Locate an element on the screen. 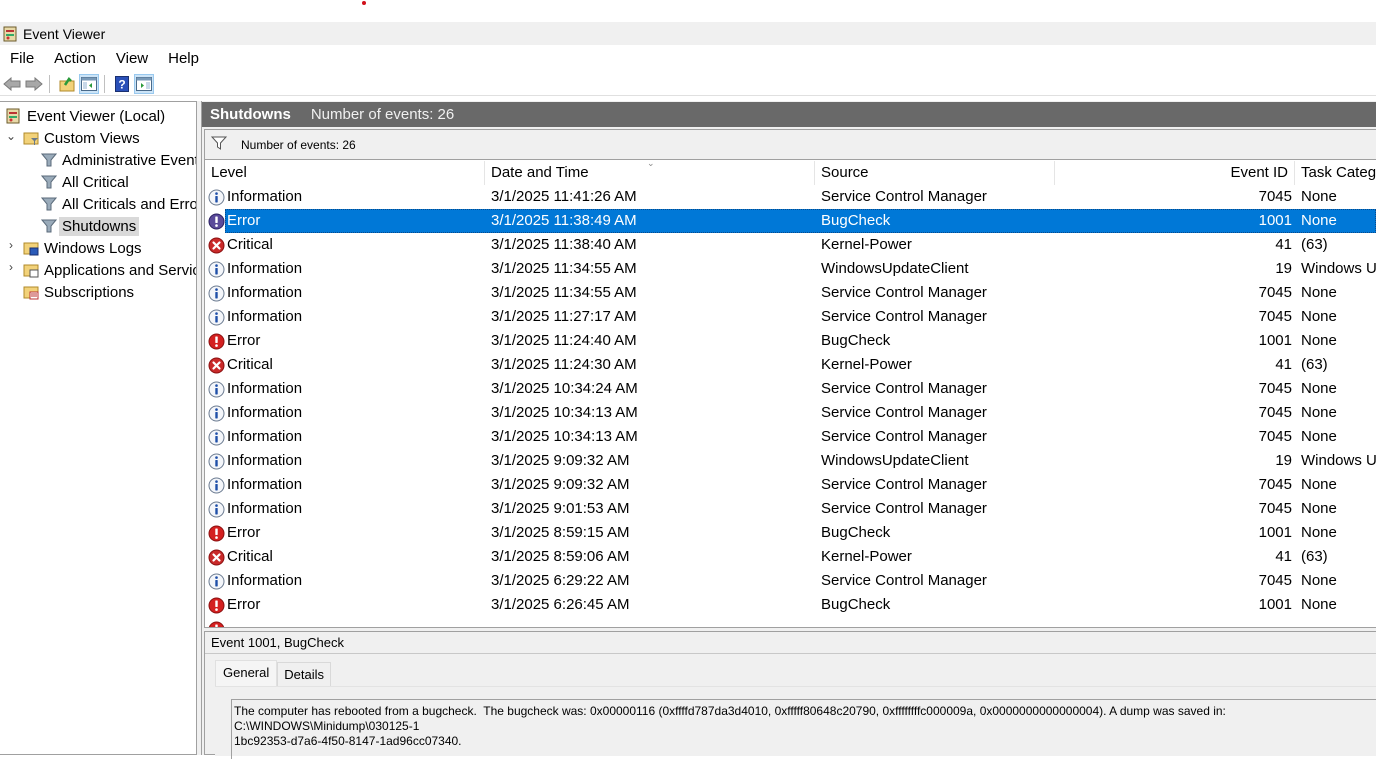 The width and height of the screenshot is (1376, 759). event-row: Error 3/1/2025 6:26:45 AM BugCheck 1001 None is located at coordinates (790, 605).